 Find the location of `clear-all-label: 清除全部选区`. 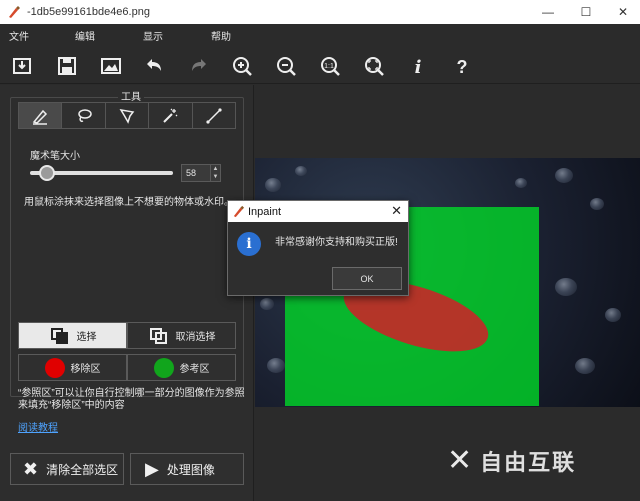

clear-all-label: 清除全部选区 is located at coordinates (82, 469).